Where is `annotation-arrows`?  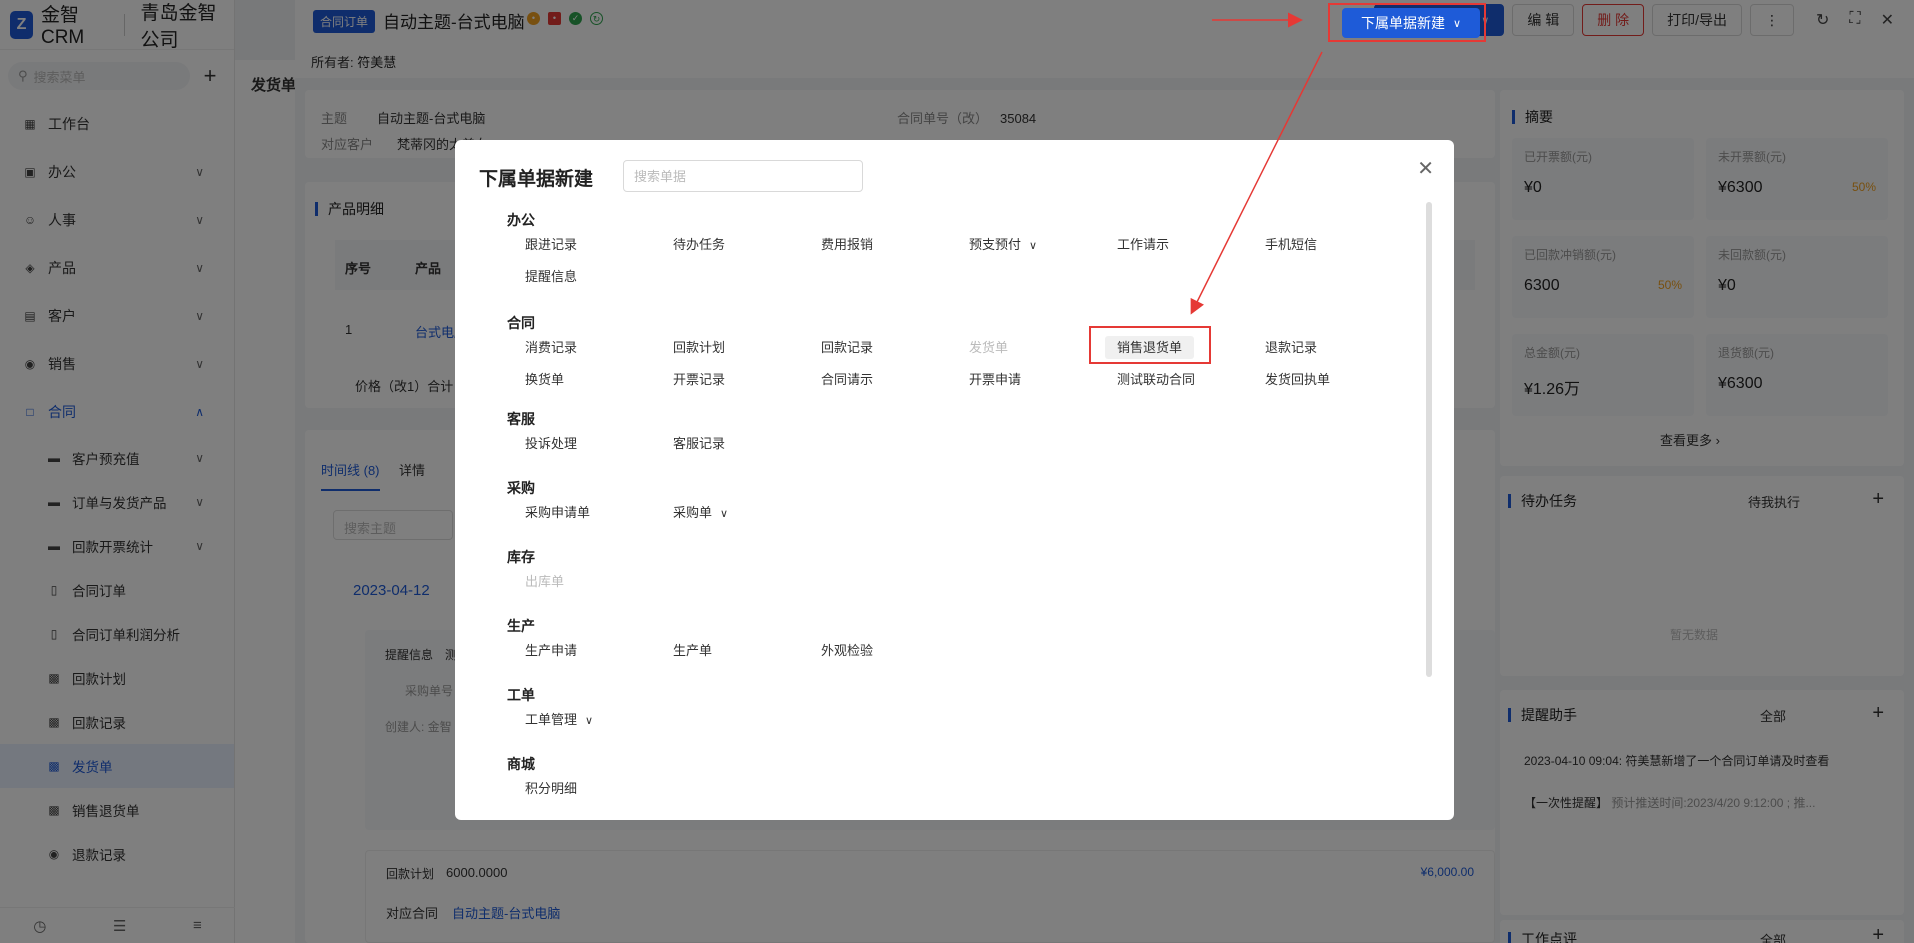
annotation-arrows is located at coordinates (1256, 163).